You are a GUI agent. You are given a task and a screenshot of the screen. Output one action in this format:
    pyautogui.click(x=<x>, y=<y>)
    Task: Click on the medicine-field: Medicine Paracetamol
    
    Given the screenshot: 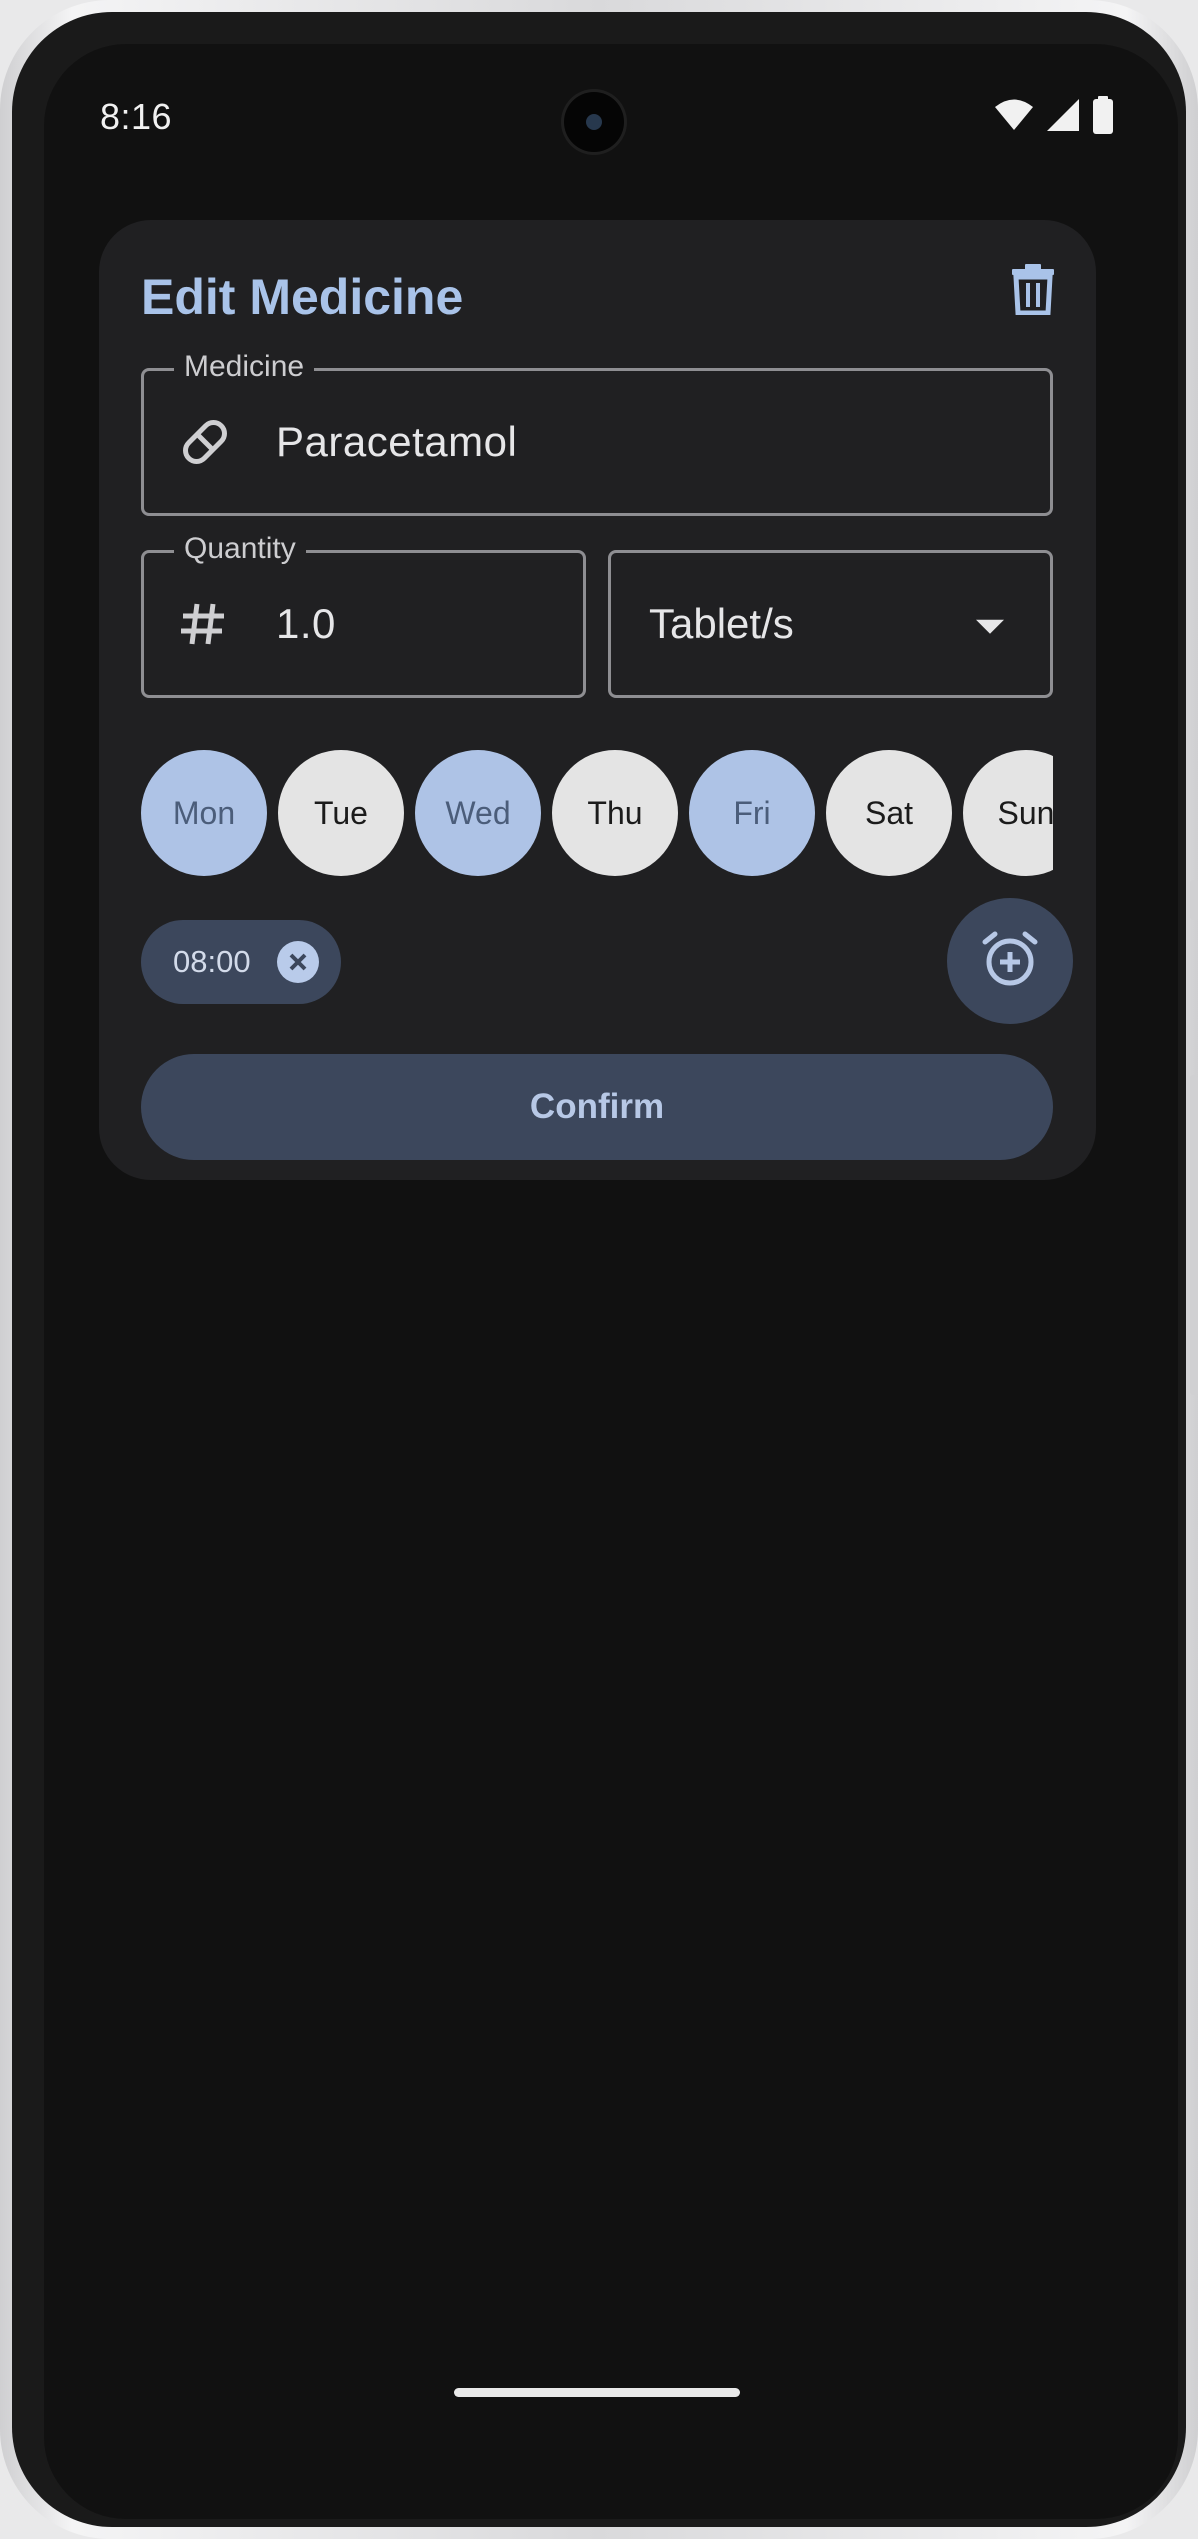 What is the action you would take?
    pyautogui.click(x=597, y=432)
    